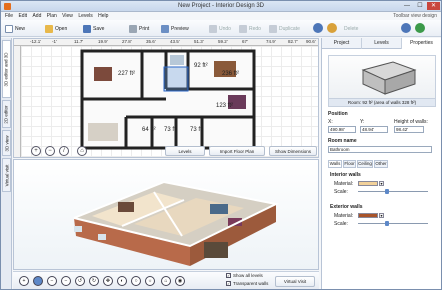 Image resolution: width=442 pixels, height=290 pixels. I want to click on tilt-icon: ◐, so click(122, 281).